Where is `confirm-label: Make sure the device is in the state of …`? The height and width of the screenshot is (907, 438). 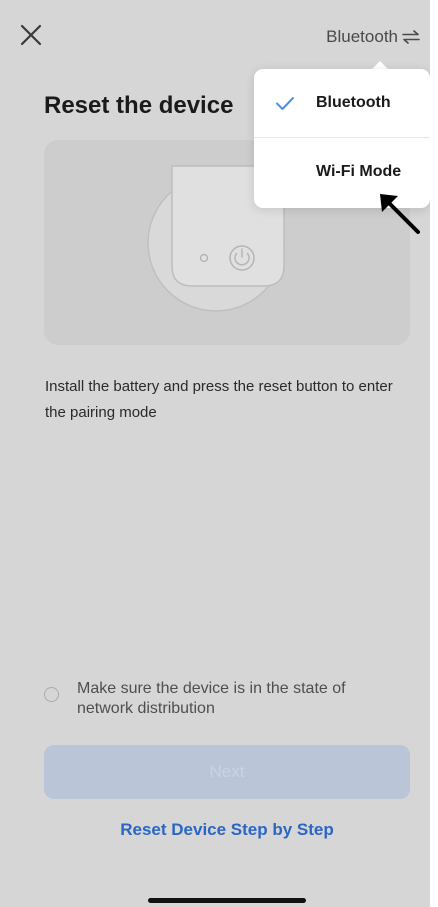 confirm-label: Make sure the device is in the state of … is located at coordinates (211, 698).